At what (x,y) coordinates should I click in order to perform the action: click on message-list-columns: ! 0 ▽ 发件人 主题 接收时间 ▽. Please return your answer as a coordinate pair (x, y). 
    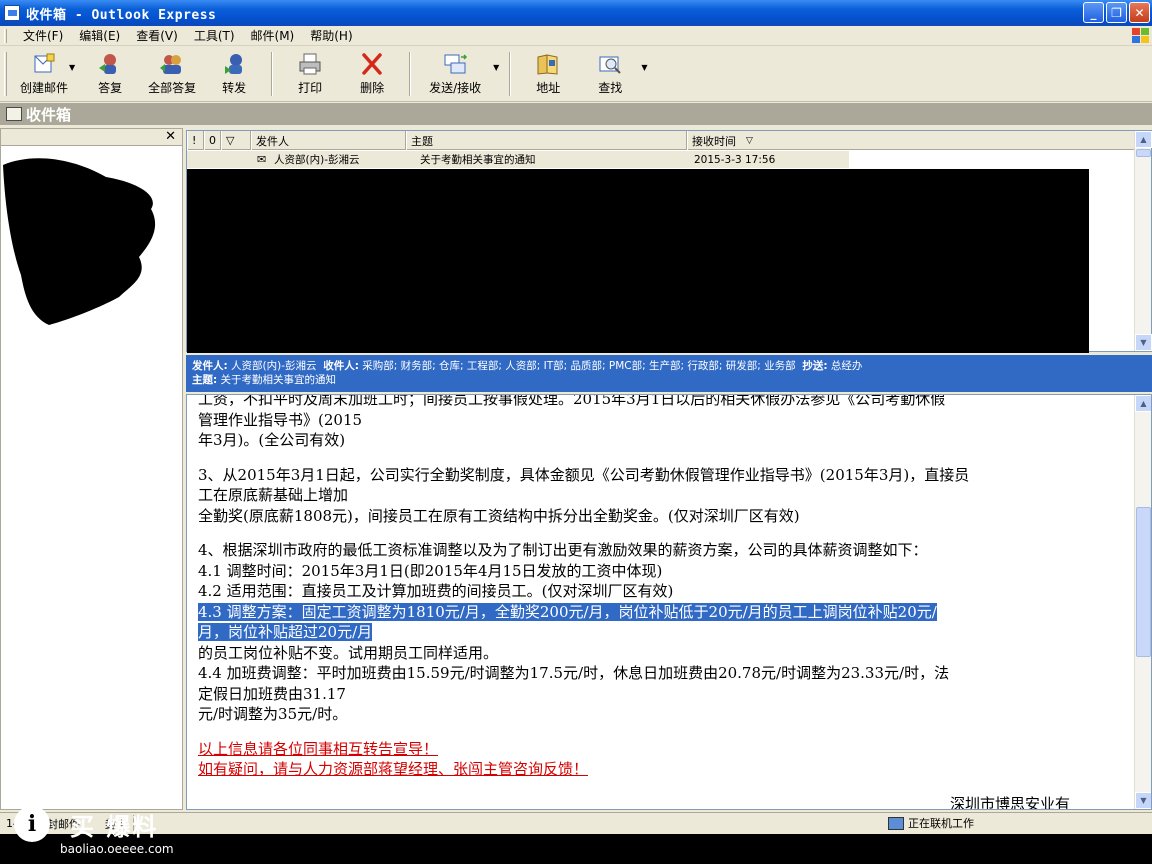
    Looking at the image, I should click on (661, 140).